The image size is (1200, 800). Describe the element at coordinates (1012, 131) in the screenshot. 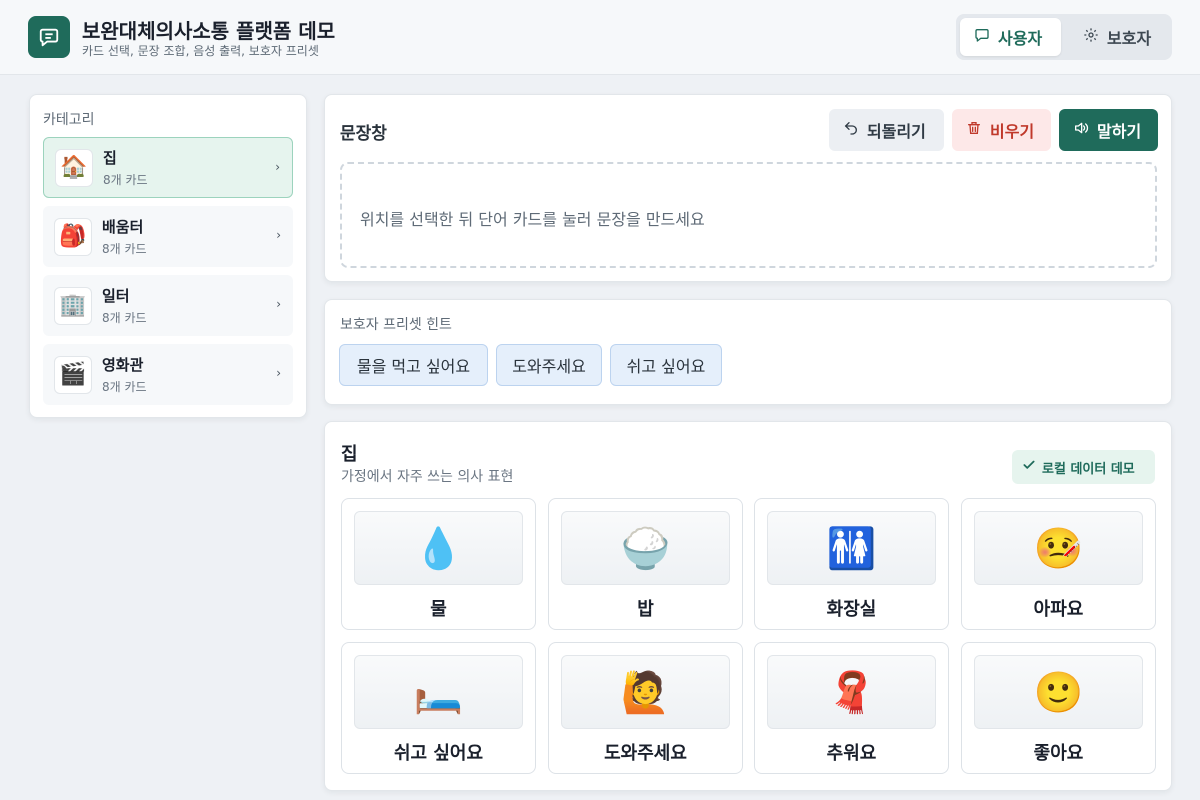

I see `clear-label: 비우기` at that location.